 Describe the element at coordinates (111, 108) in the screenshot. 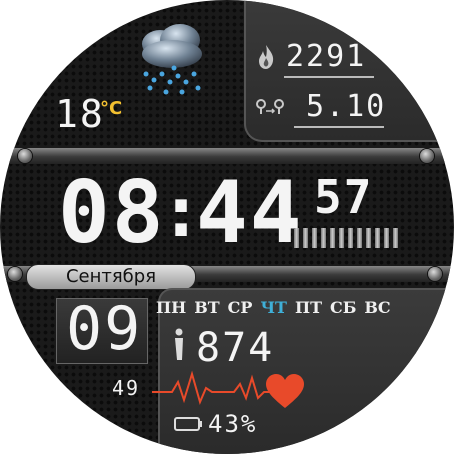

I see `temperature-unit: °C` at that location.